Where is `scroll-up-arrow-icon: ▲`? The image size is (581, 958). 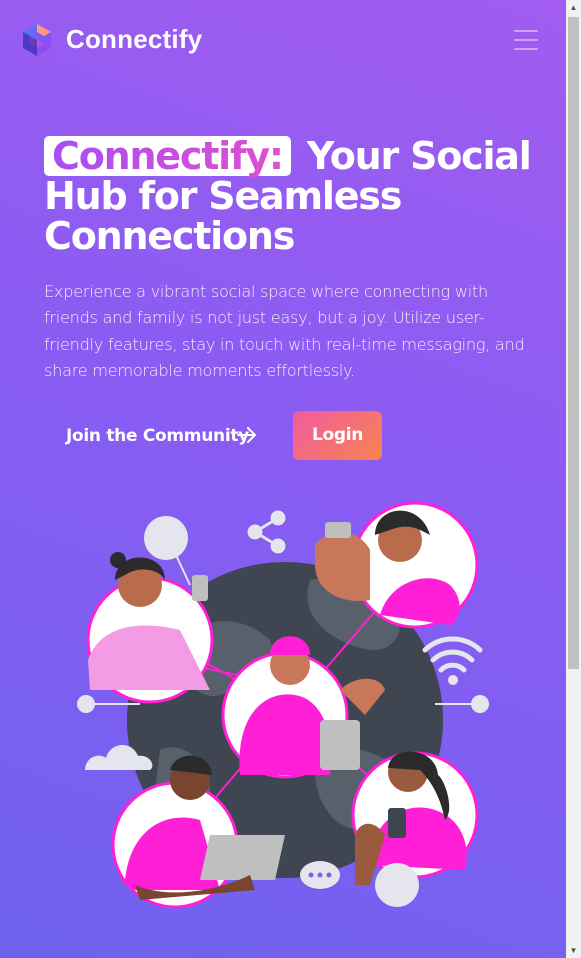
scroll-up-arrow-icon: ▲ is located at coordinates (573, 7).